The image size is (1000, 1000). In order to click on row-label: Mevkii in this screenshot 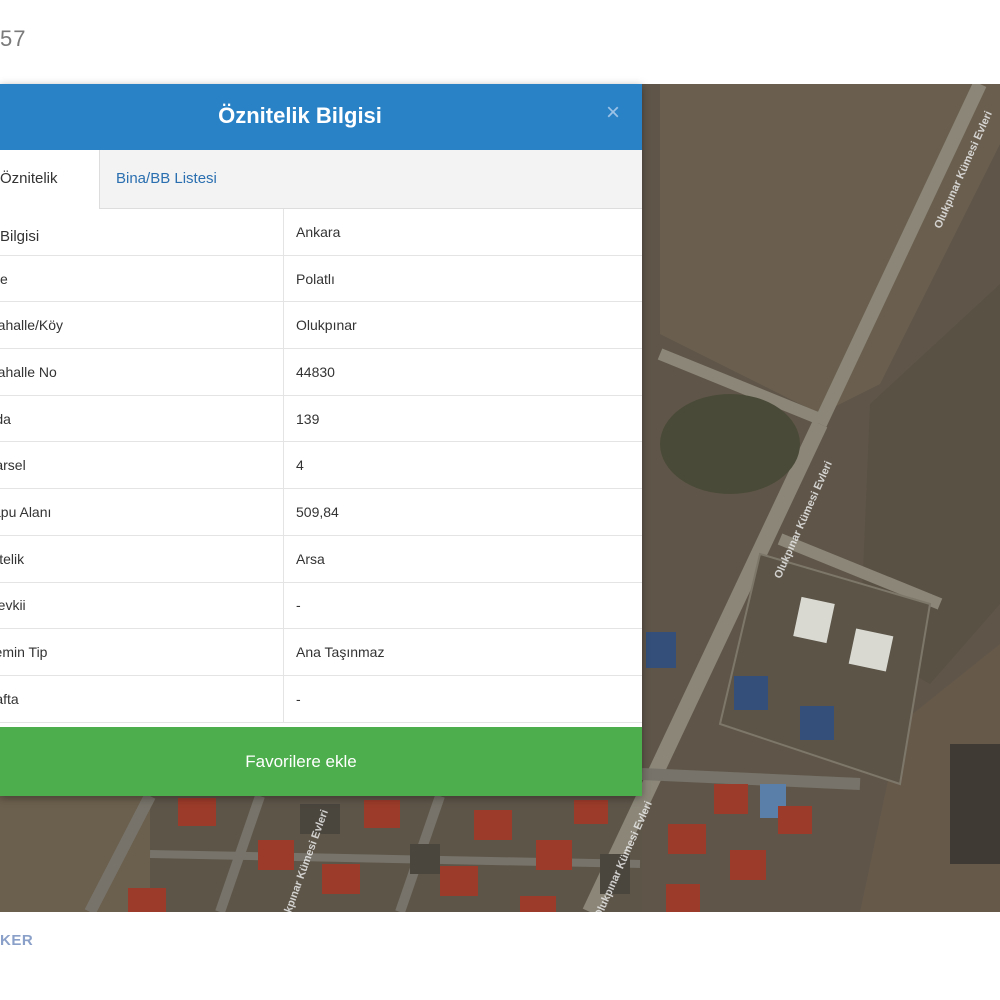, I will do `click(142, 605)`.